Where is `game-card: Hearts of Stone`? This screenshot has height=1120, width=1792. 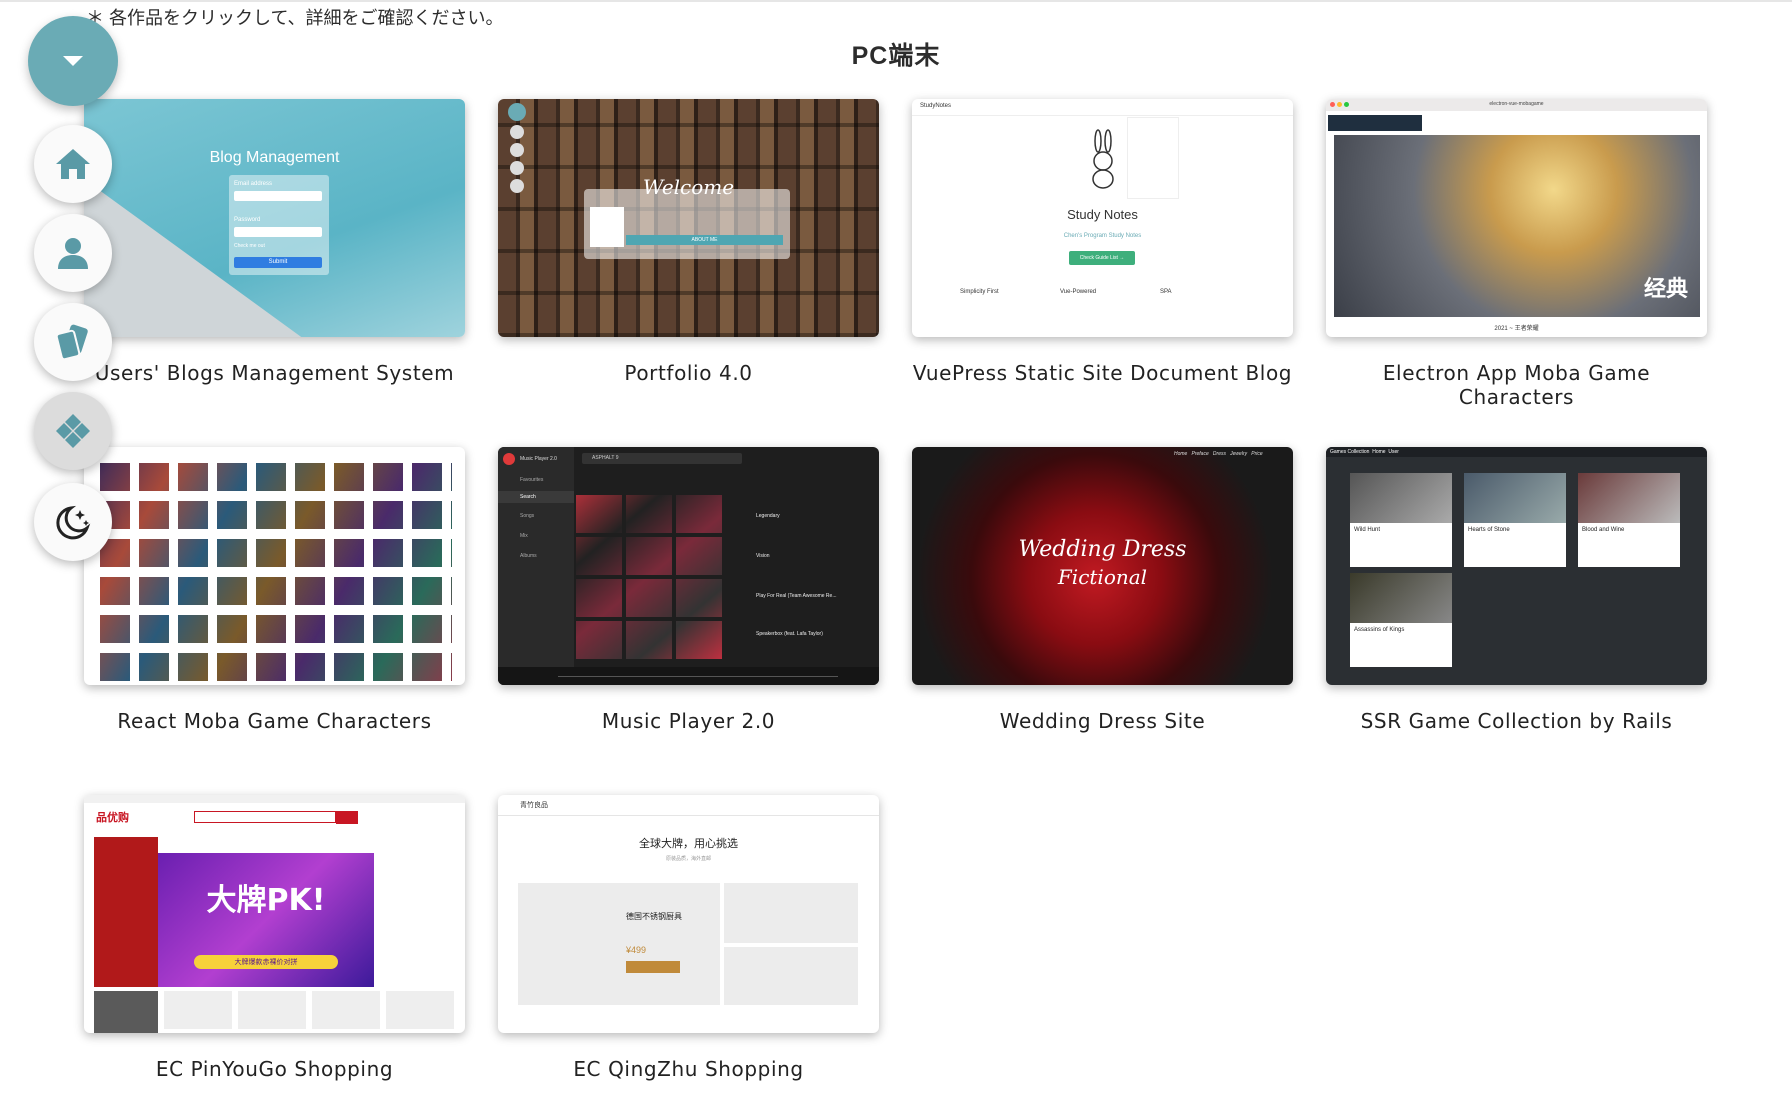 game-card: Hearts of Stone is located at coordinates (1515, 520).